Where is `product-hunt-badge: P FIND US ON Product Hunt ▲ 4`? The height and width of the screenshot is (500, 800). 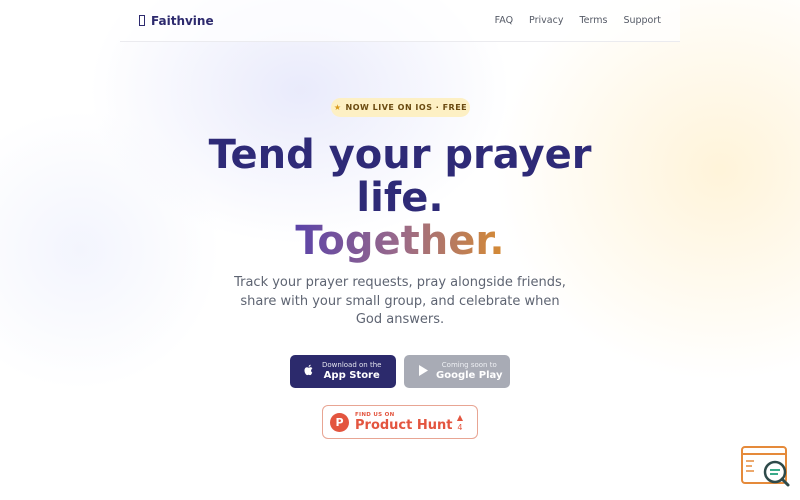 product-hunt-badge: P FIND US ON Product Hunt ▲ 4 is located at coordinates (400, 422).